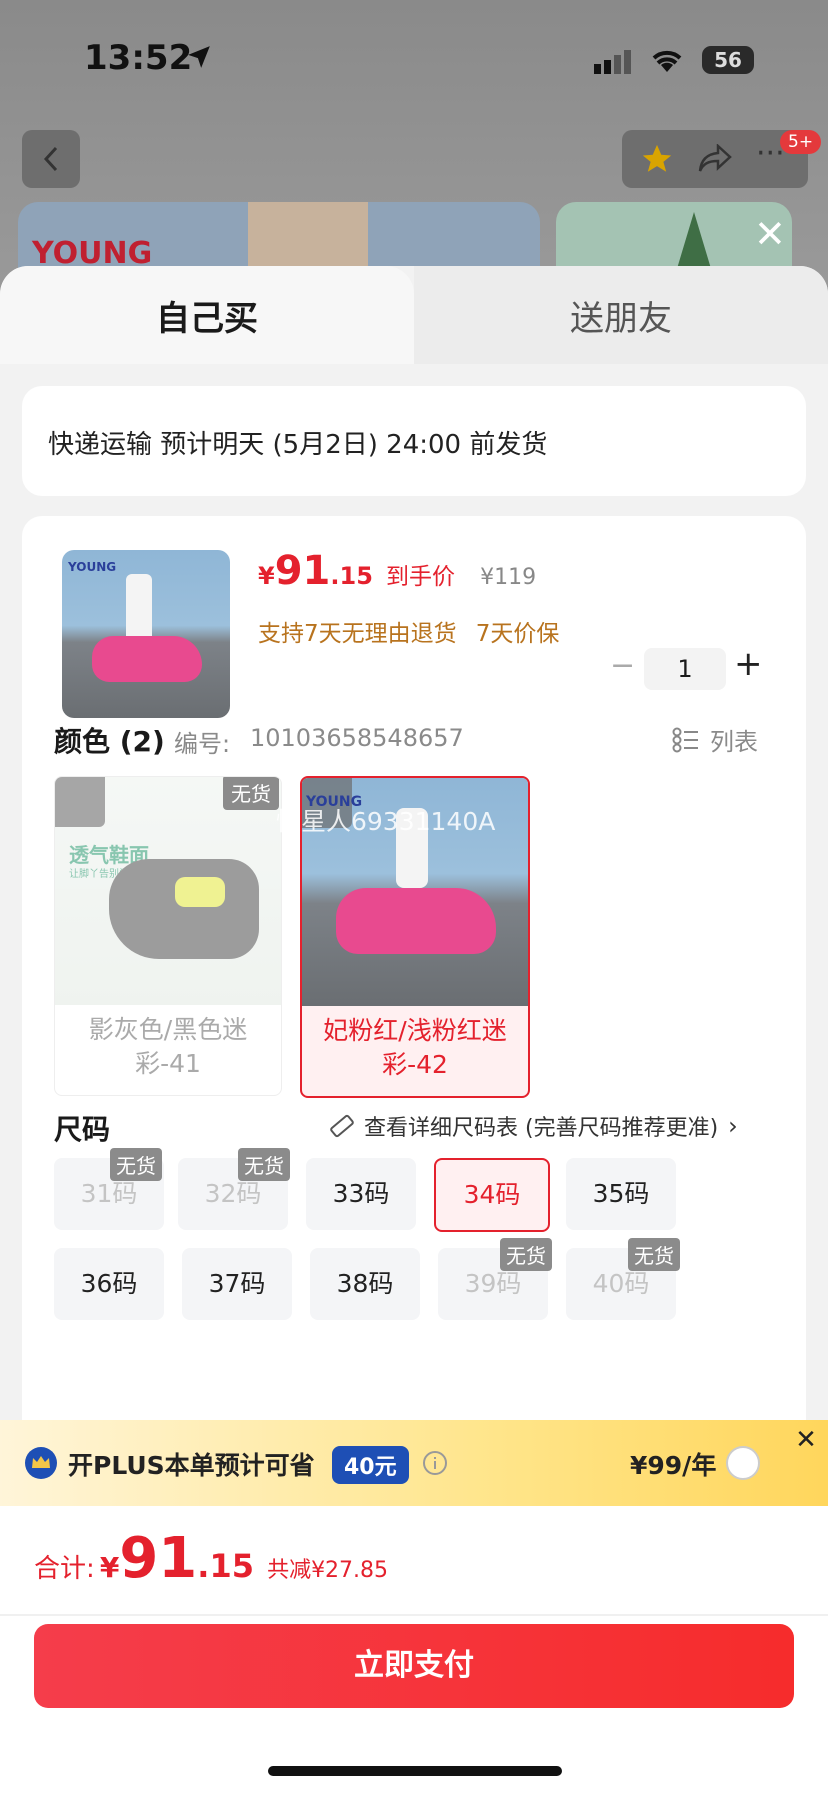 This screenshot has width=828, height=1796. What do you see at coordinates (414, 1666) in the screenshot?
I see `pay-now-button: 立即支付` at bounding box center [414, 1666].